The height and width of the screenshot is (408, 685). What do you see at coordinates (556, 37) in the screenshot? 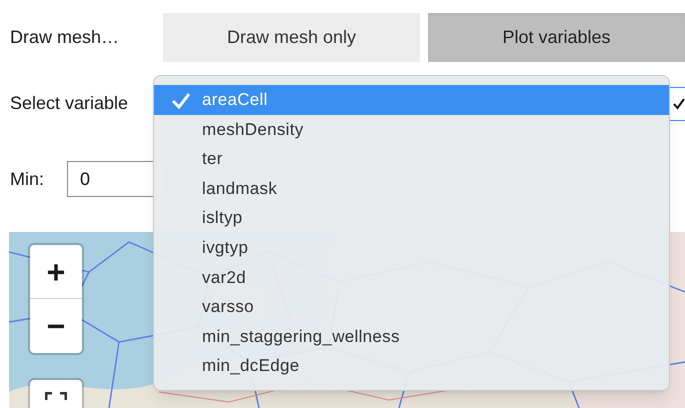
I see `toggle-button: Plot variables` at bounding box center [556, 37].